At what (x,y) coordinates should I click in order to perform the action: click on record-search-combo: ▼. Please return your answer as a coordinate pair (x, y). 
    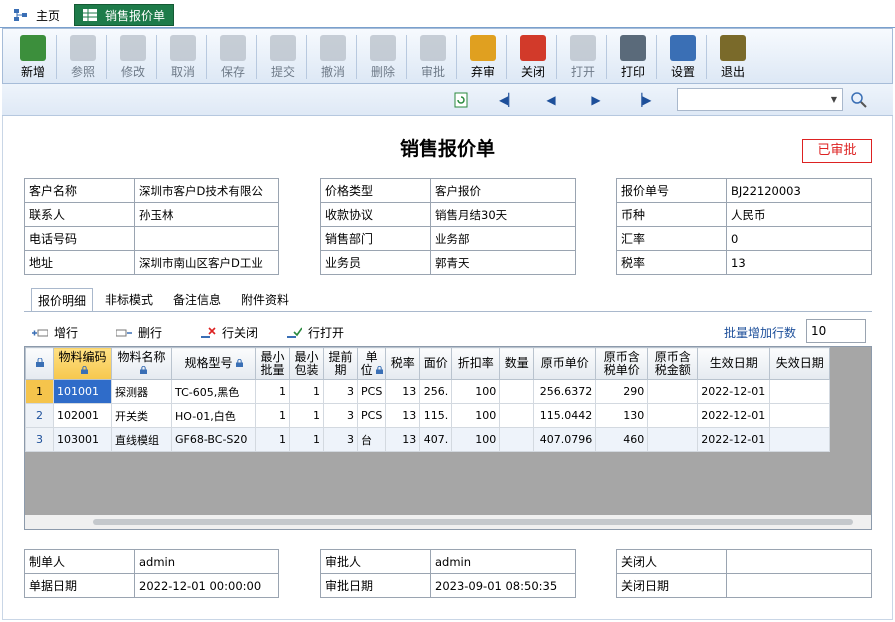
    Looking at the image, I should click on (760, 99).